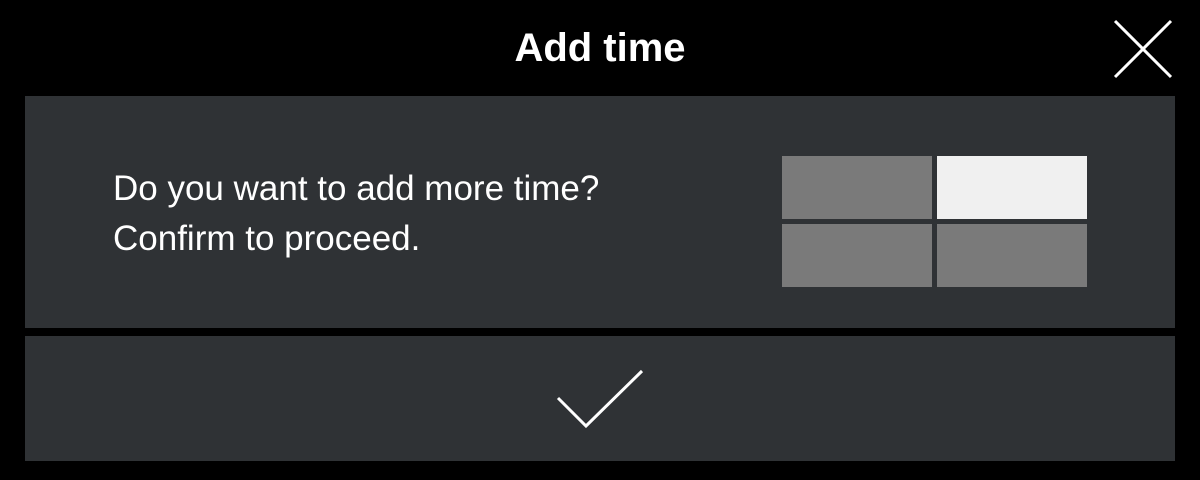 The image size is (1200, 480). I want to click on message-line-2: Confirm to proceed., so click(267, 238).